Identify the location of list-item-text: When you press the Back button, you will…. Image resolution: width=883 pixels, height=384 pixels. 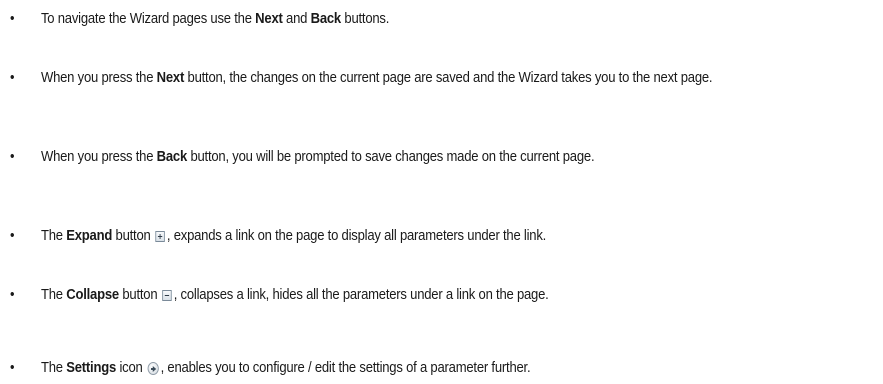
(317, 156).